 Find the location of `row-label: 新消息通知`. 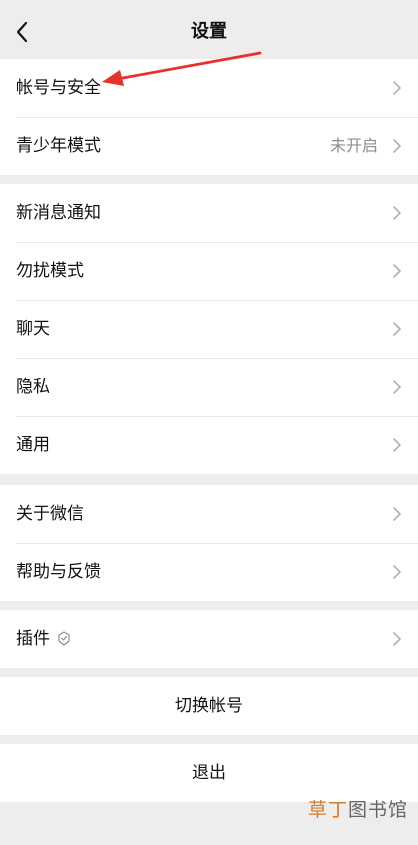

row-label: 新消息通知 is located at coordinates (58, 213).